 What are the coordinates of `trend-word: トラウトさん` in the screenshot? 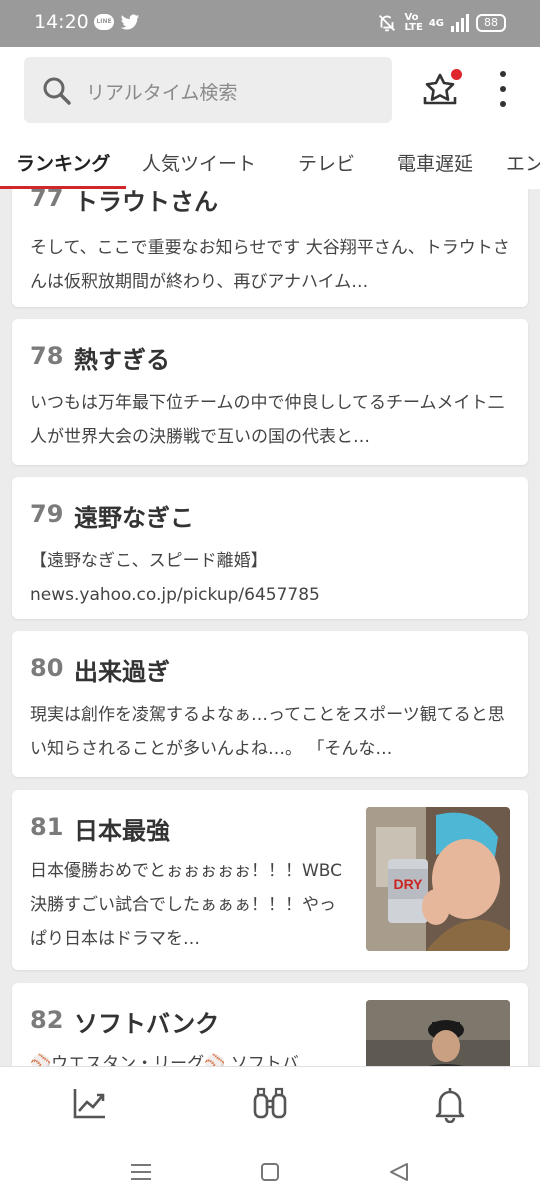 It's located at (146, 202).